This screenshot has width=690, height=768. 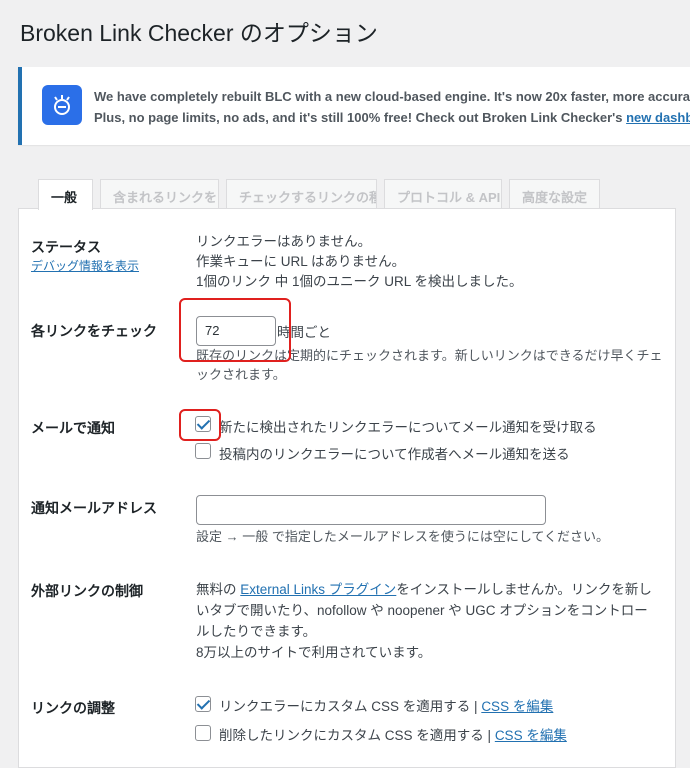 I want to click on broken-link-css-label: リンクエラーにカスタム CSS を適用する, so click(x=345, y=706).